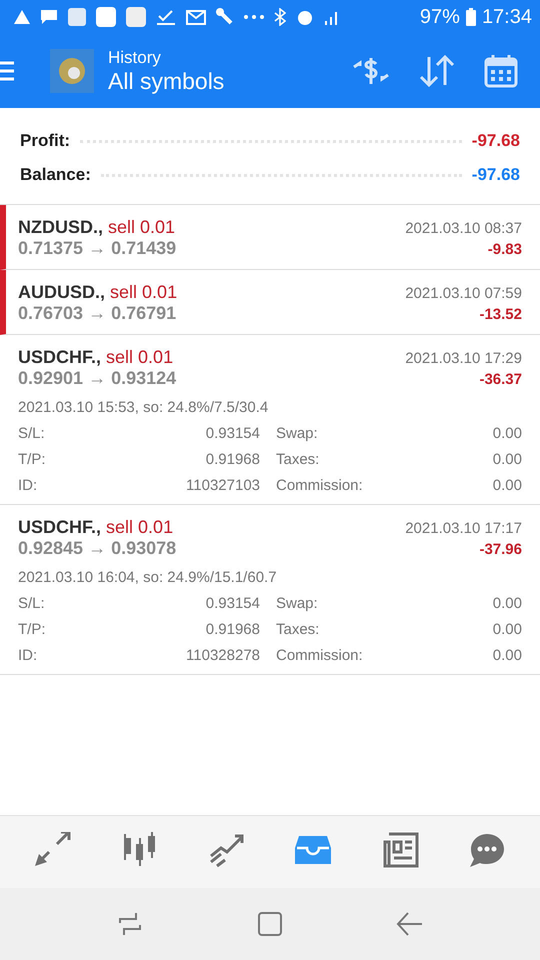 This screenshot has height=960, width=540. I want to click on deal-profit: -13.52, so click(500, 314).